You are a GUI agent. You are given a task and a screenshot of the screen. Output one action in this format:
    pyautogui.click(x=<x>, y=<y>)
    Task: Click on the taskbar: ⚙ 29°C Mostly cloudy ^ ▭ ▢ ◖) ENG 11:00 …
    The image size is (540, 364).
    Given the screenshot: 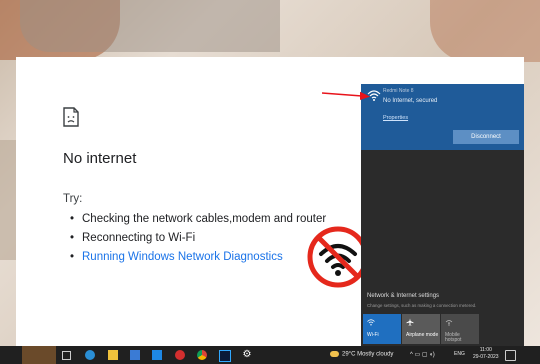 What is the action you would take?
    pyautogui.click(x=270, y=355)
    